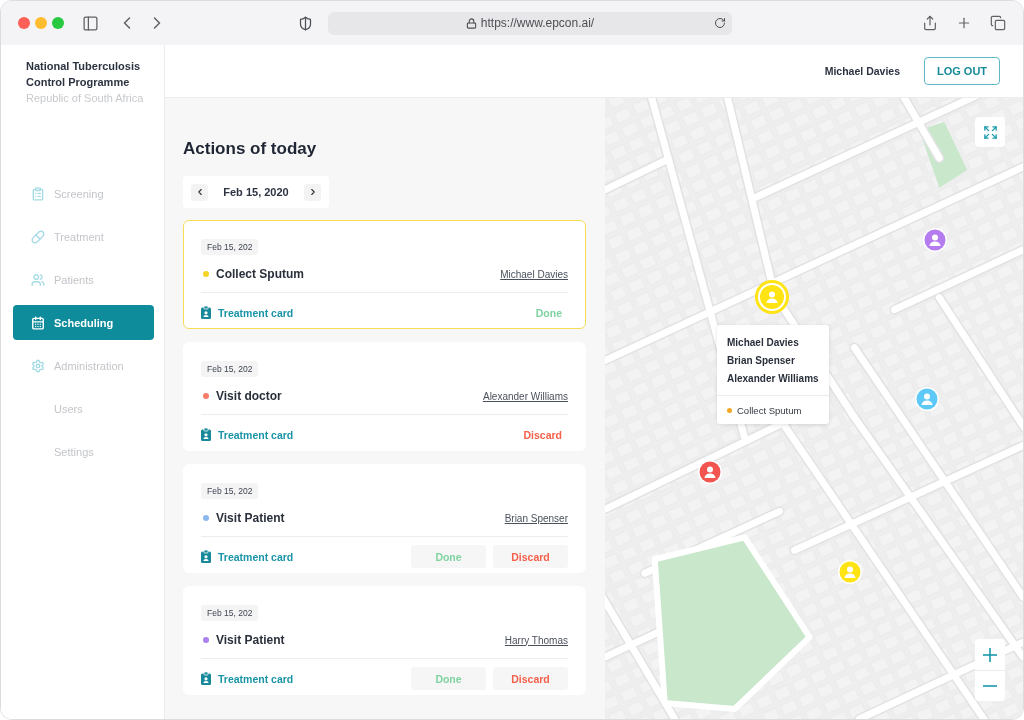 The width and height of the screenshot is (1024, 720). I want to click on action-card: Feb 15, 202 Collect Sputum Michael Davies Treatment card Done, so click(384, 274).